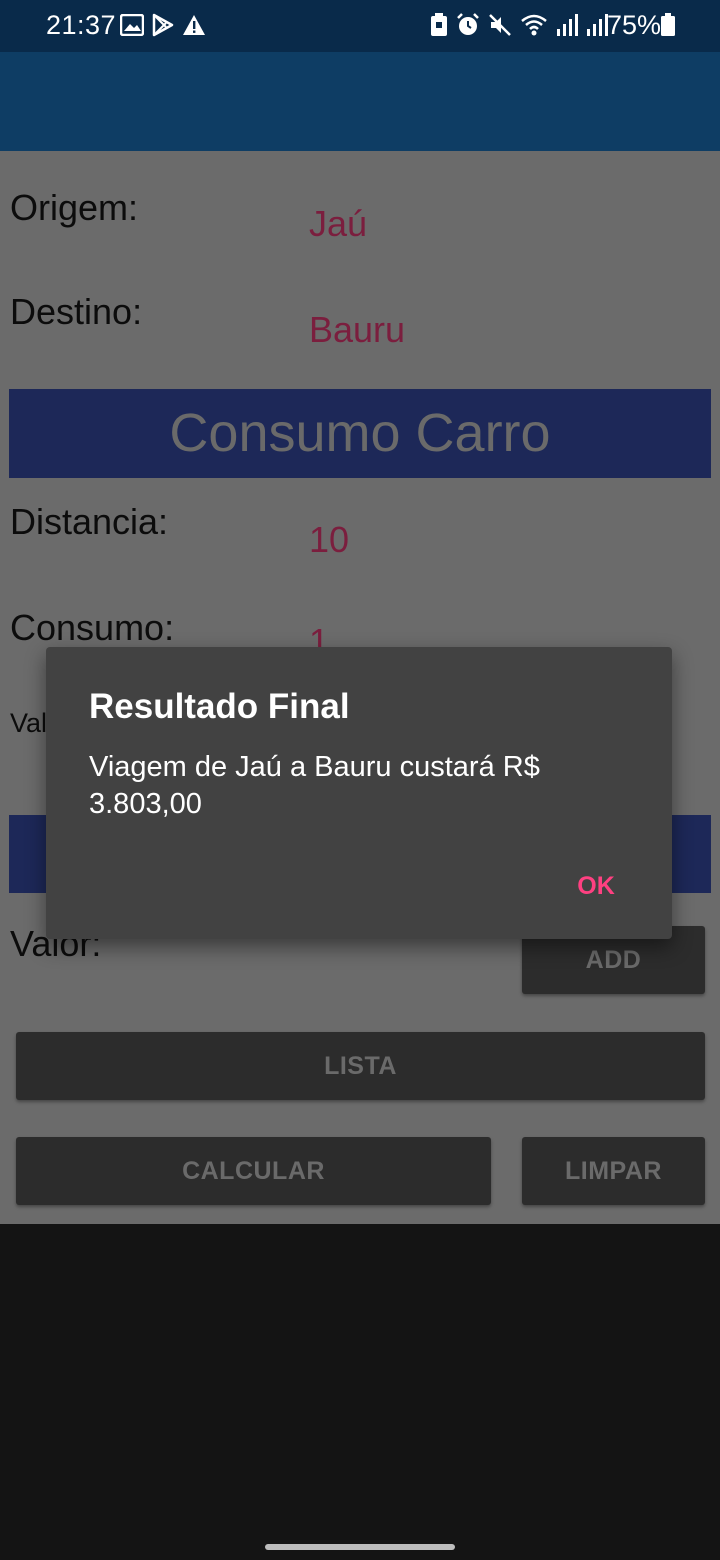 The height and width of the screenshot is (1560, 720). I want to click on section-title: Consumo Carro, so click(360, 433).